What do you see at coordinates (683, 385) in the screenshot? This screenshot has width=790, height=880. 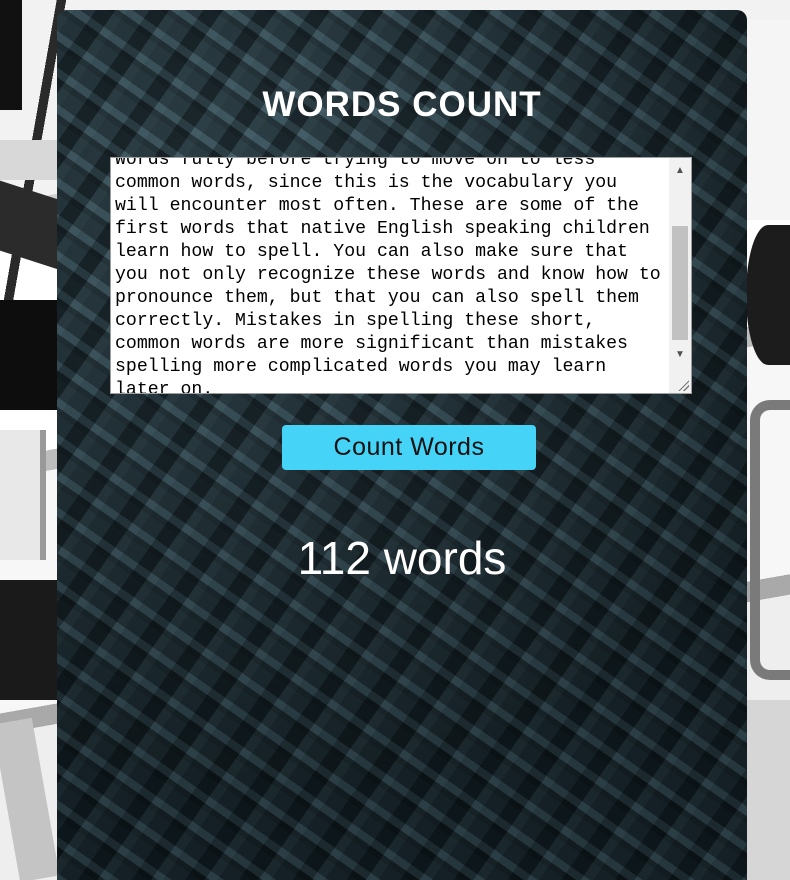 I see `resize-grip-icon` at bounding box center [683, 385].